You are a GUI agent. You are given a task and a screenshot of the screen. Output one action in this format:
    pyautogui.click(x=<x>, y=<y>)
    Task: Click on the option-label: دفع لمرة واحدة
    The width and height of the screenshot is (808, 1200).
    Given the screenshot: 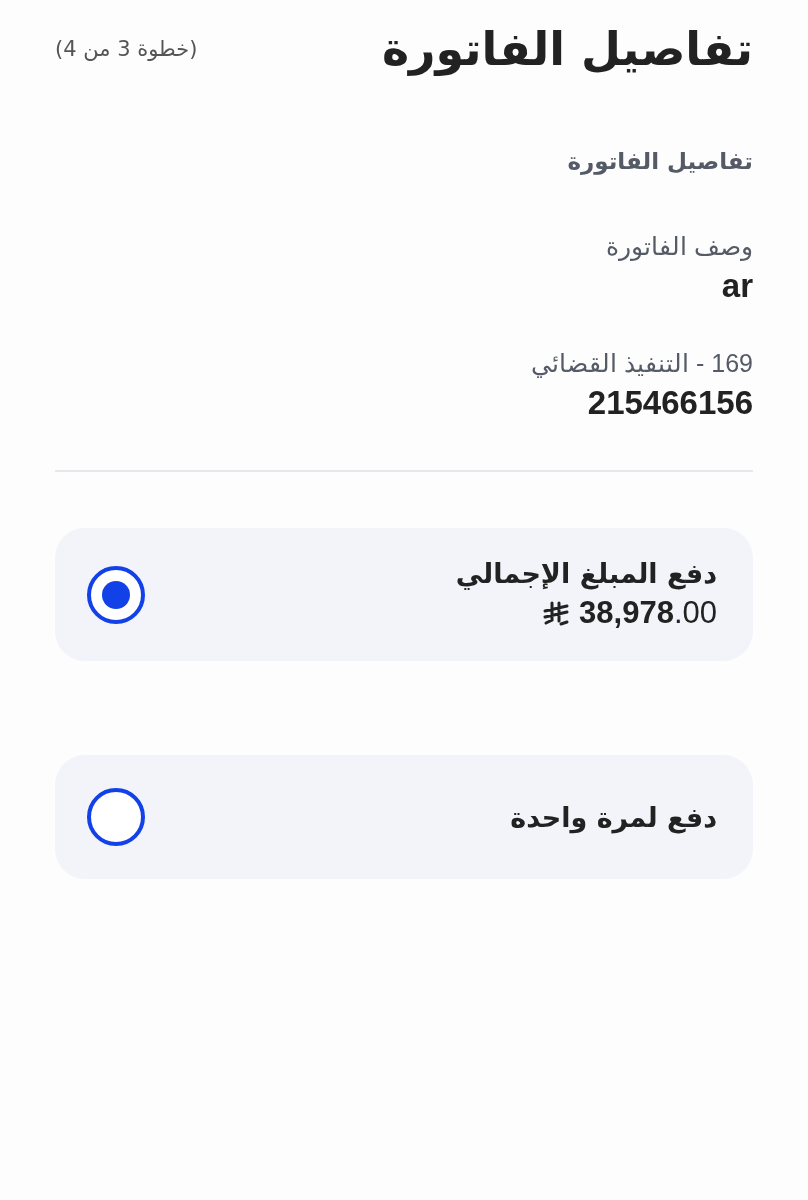 What is the action you would take?
    pyautogui.click(x=613, y=817)
    